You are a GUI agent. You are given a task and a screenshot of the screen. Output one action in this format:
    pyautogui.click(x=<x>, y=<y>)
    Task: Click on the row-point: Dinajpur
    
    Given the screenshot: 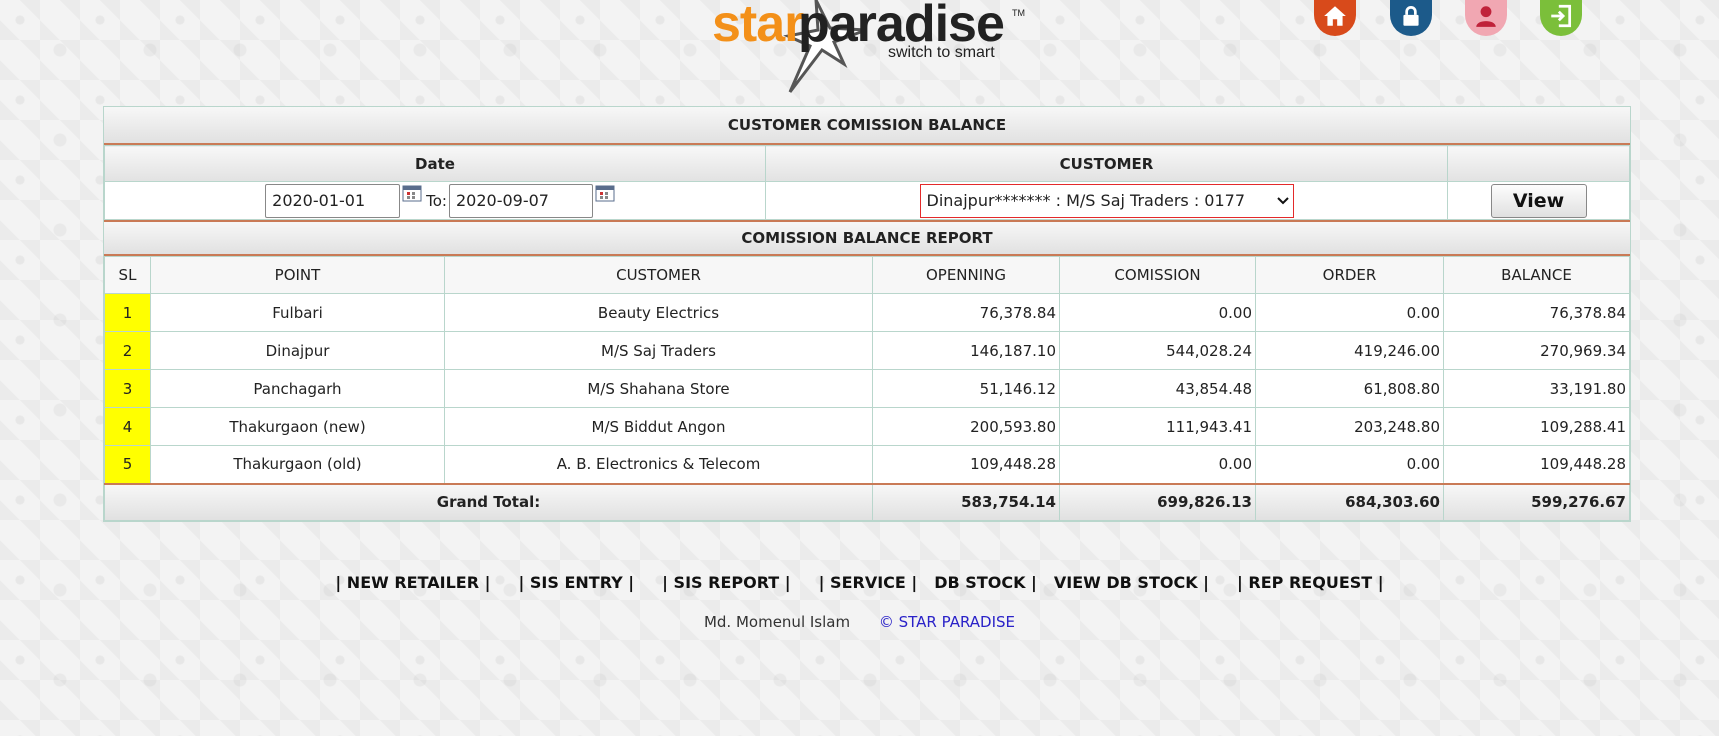 What is the action you would take?
    pyautogui.click(x=297, y=350)
    